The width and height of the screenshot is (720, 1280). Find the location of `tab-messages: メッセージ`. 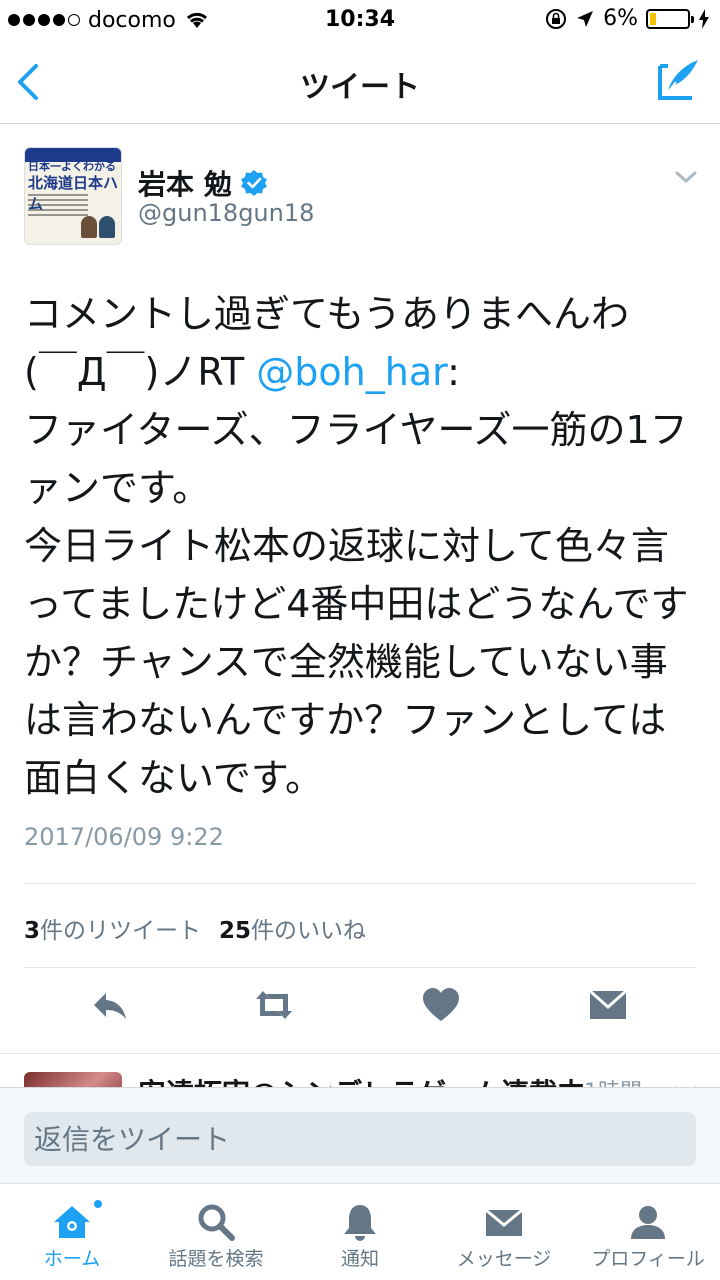

tab-messages: メッセージ is located at coordinates (504, 1232).